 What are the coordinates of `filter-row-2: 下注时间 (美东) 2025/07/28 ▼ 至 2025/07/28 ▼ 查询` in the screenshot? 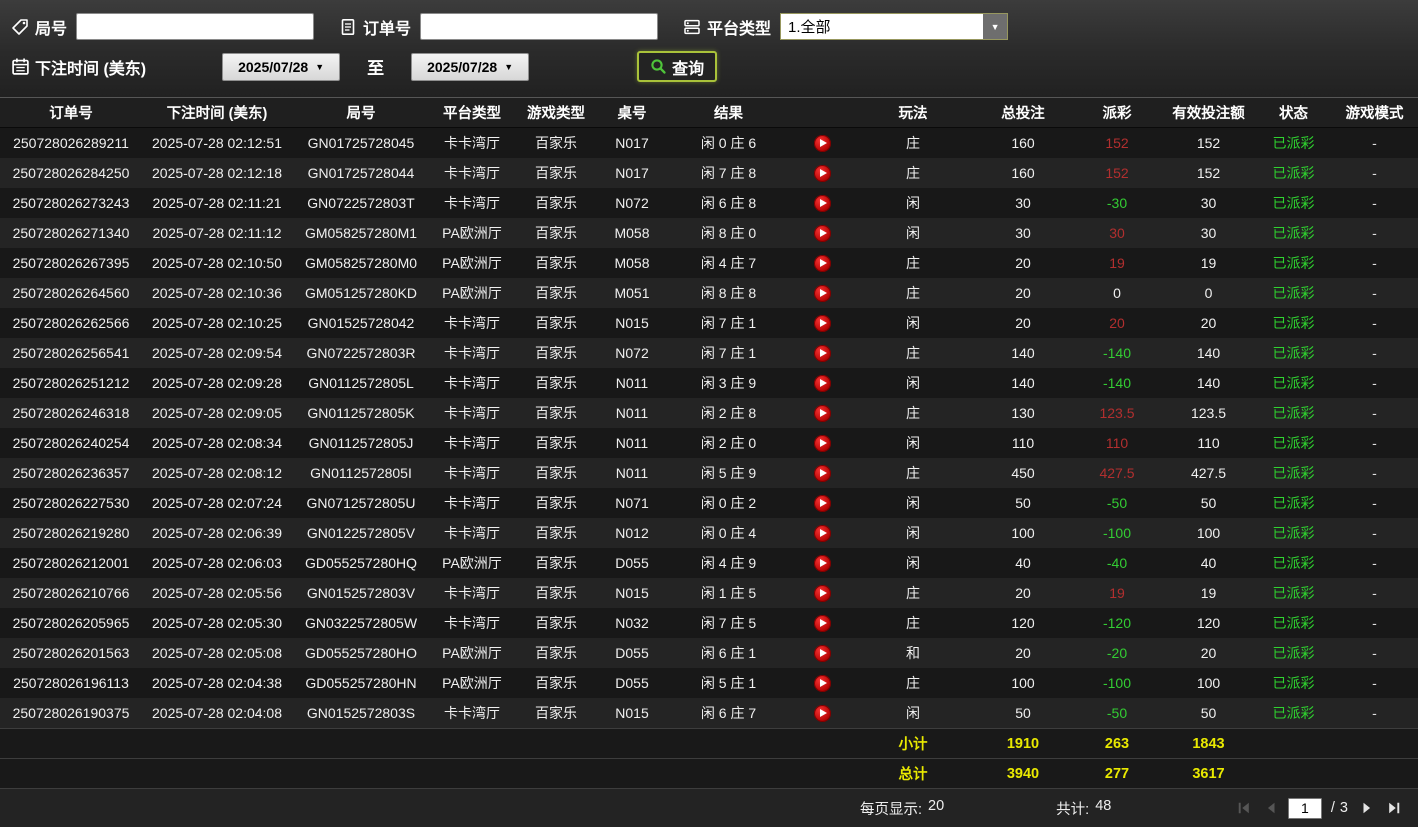 It's located at (709, 66).